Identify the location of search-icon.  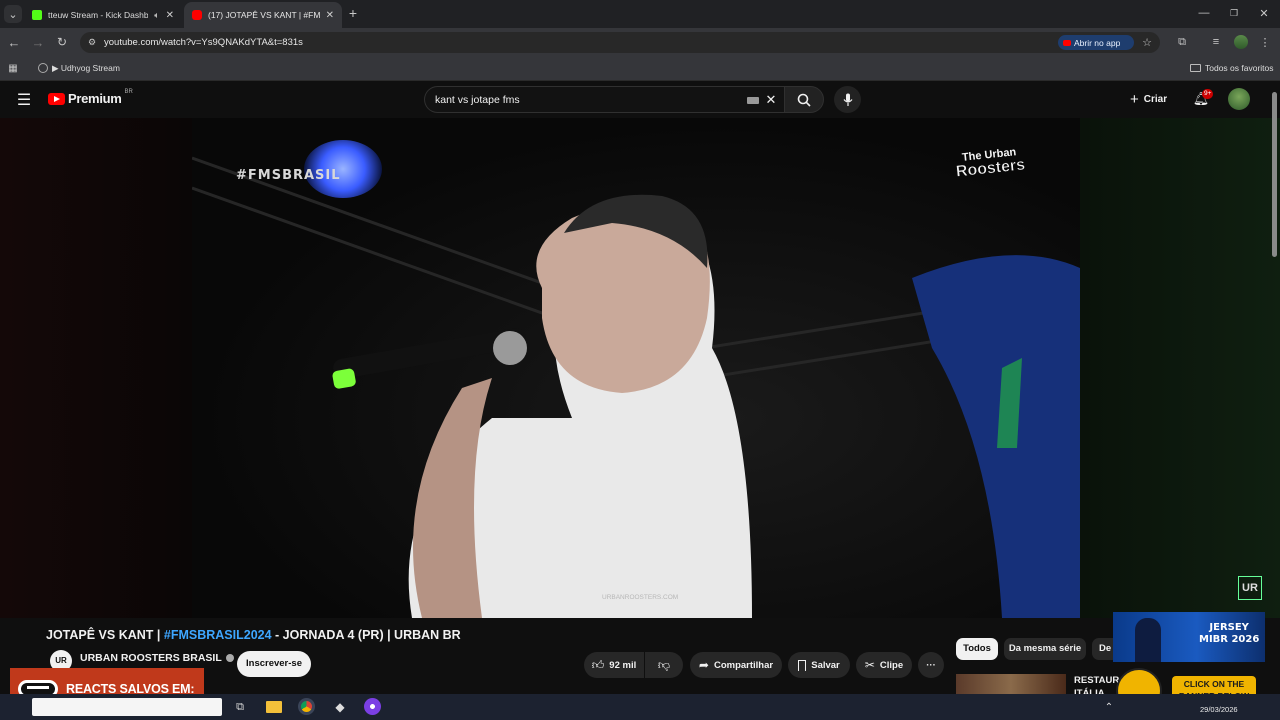
(804, 100).